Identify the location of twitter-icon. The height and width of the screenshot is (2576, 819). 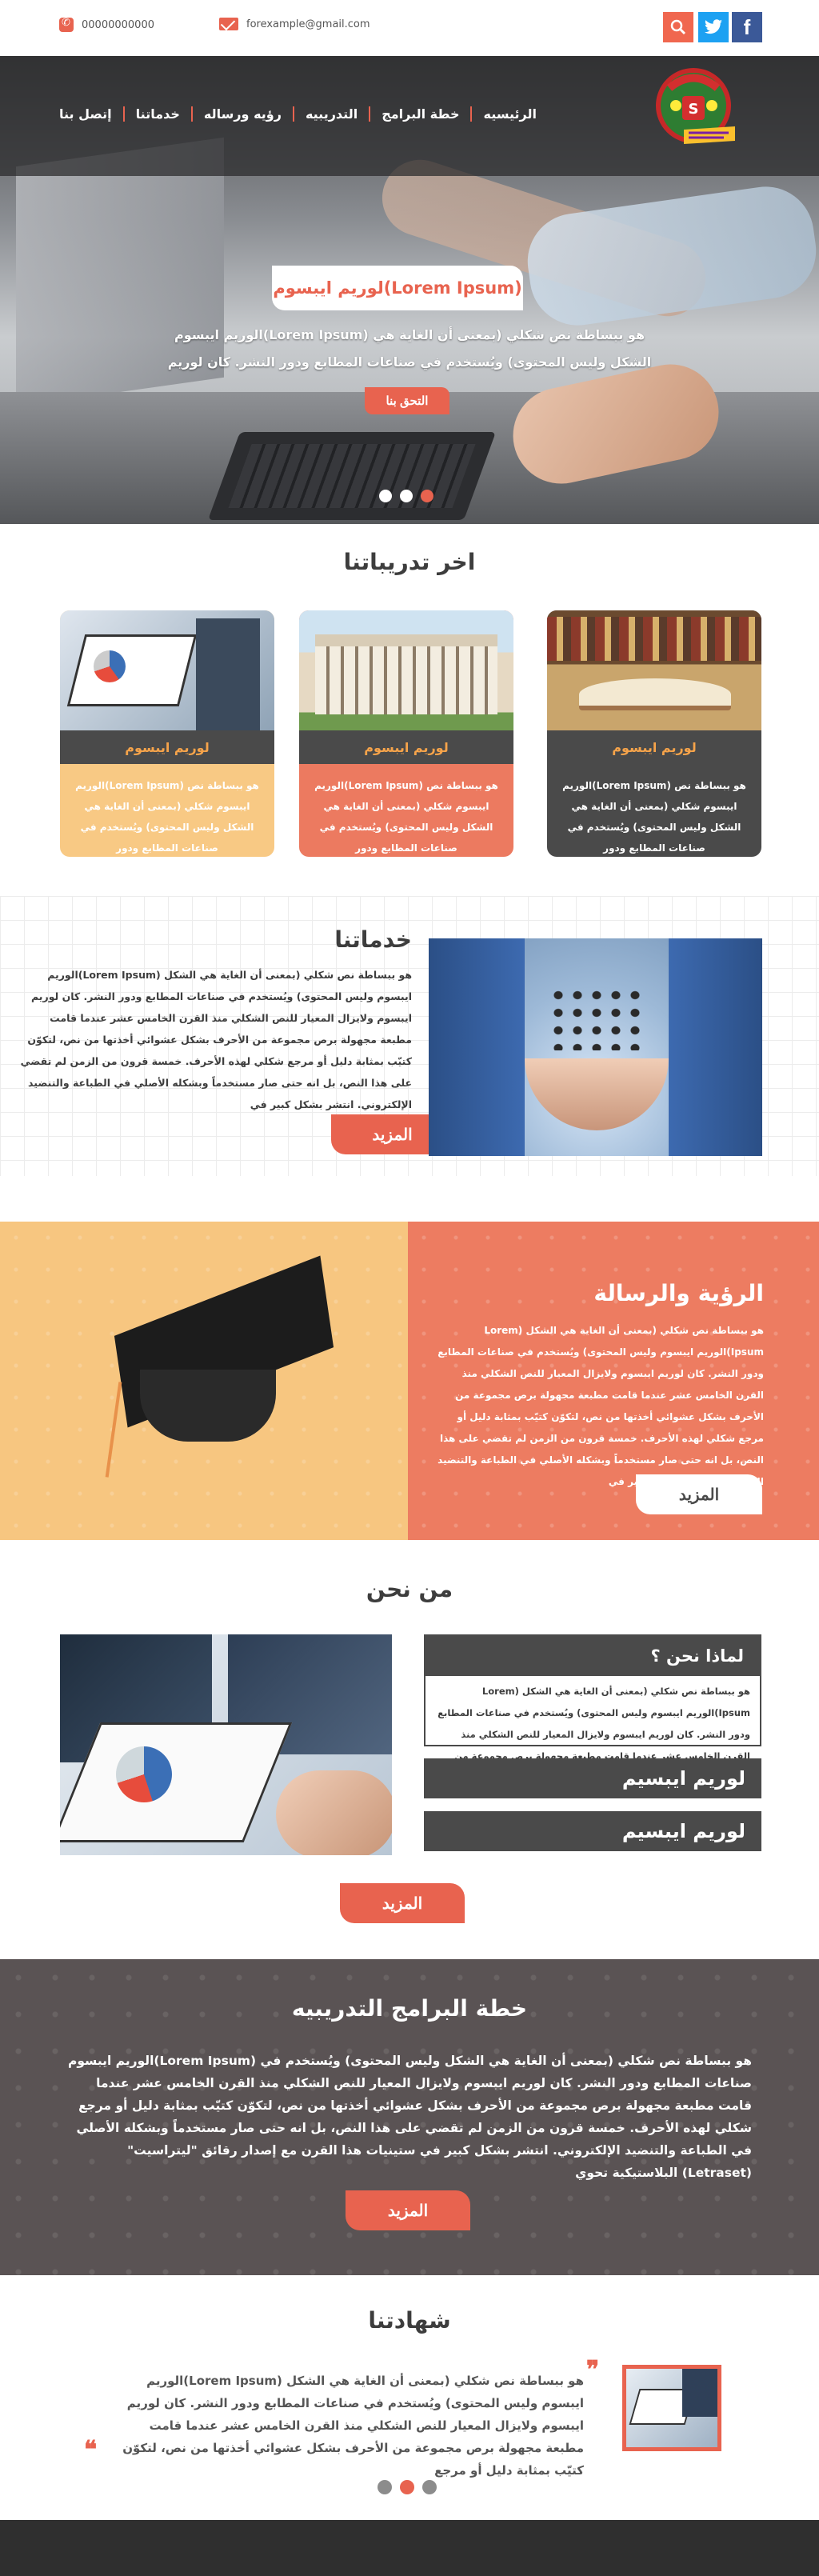
(713, 27).